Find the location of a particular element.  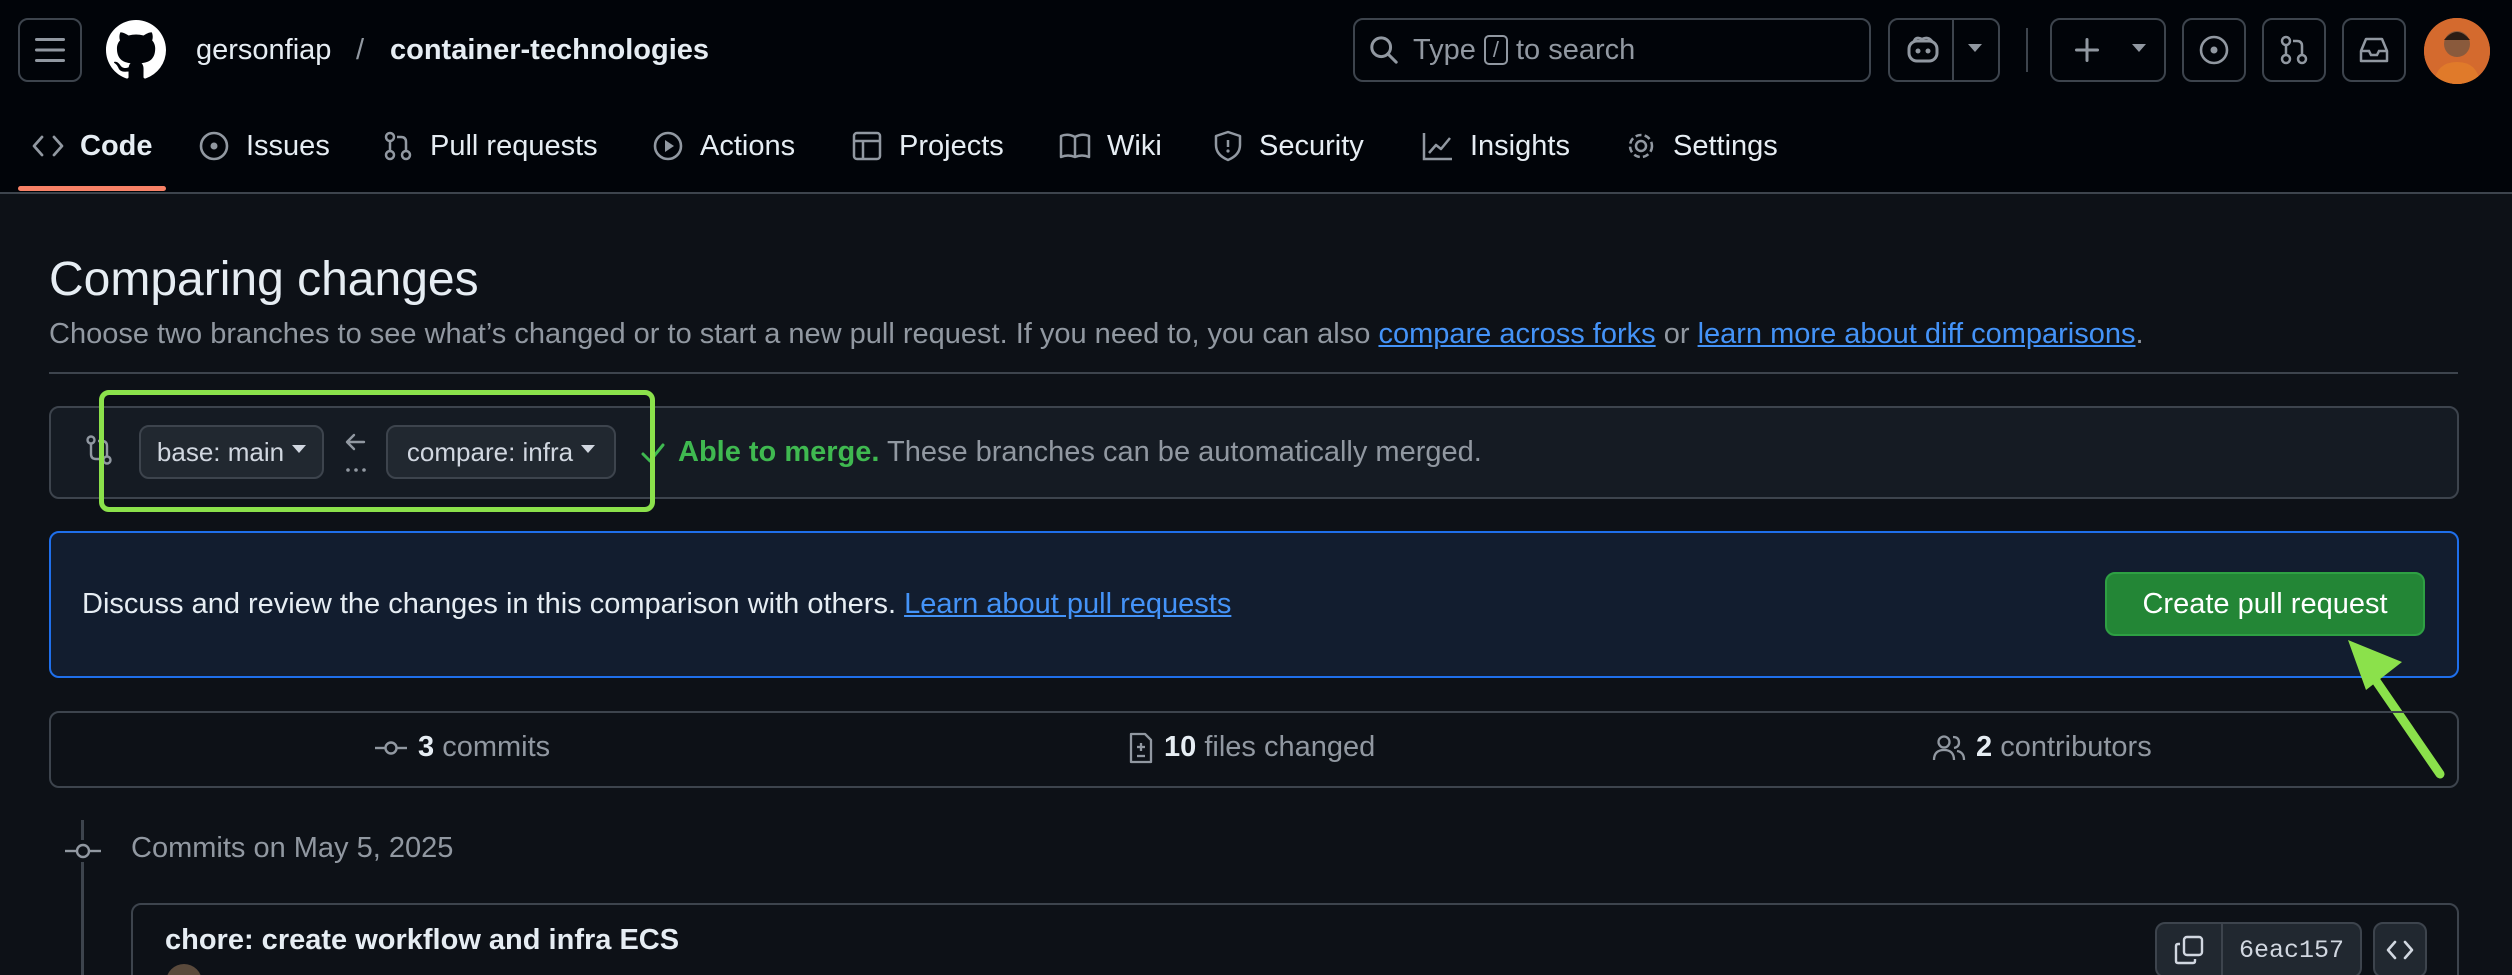

inbox-icon is located at coordinates (2374, 50).